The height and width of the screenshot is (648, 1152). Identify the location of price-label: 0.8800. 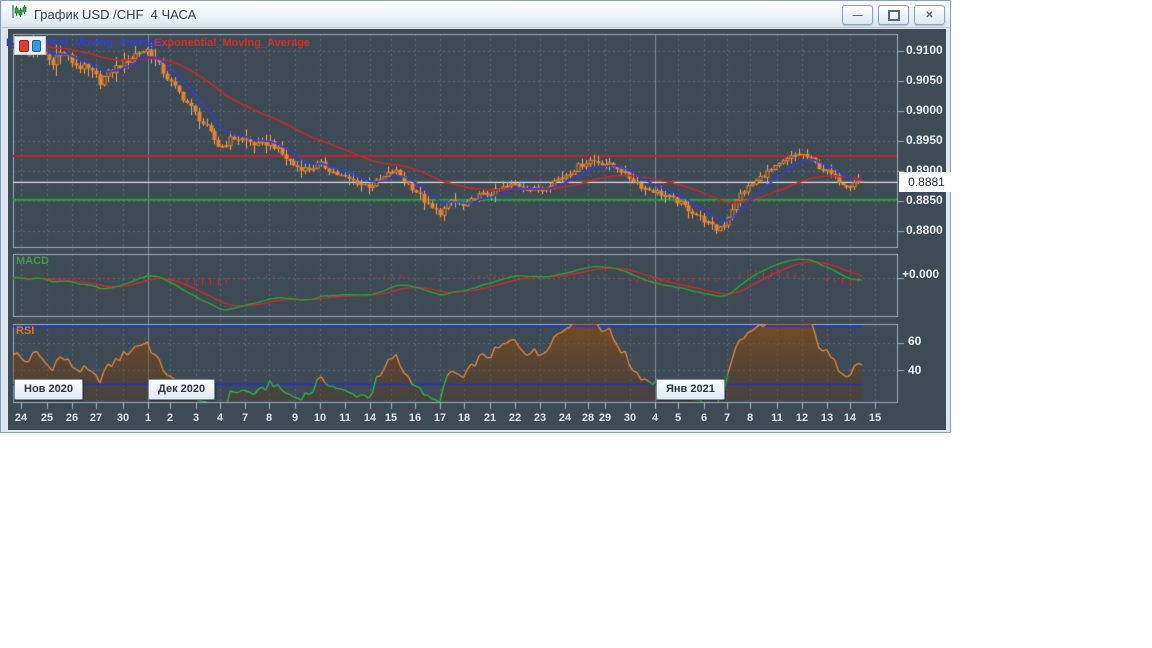
(924, 230).